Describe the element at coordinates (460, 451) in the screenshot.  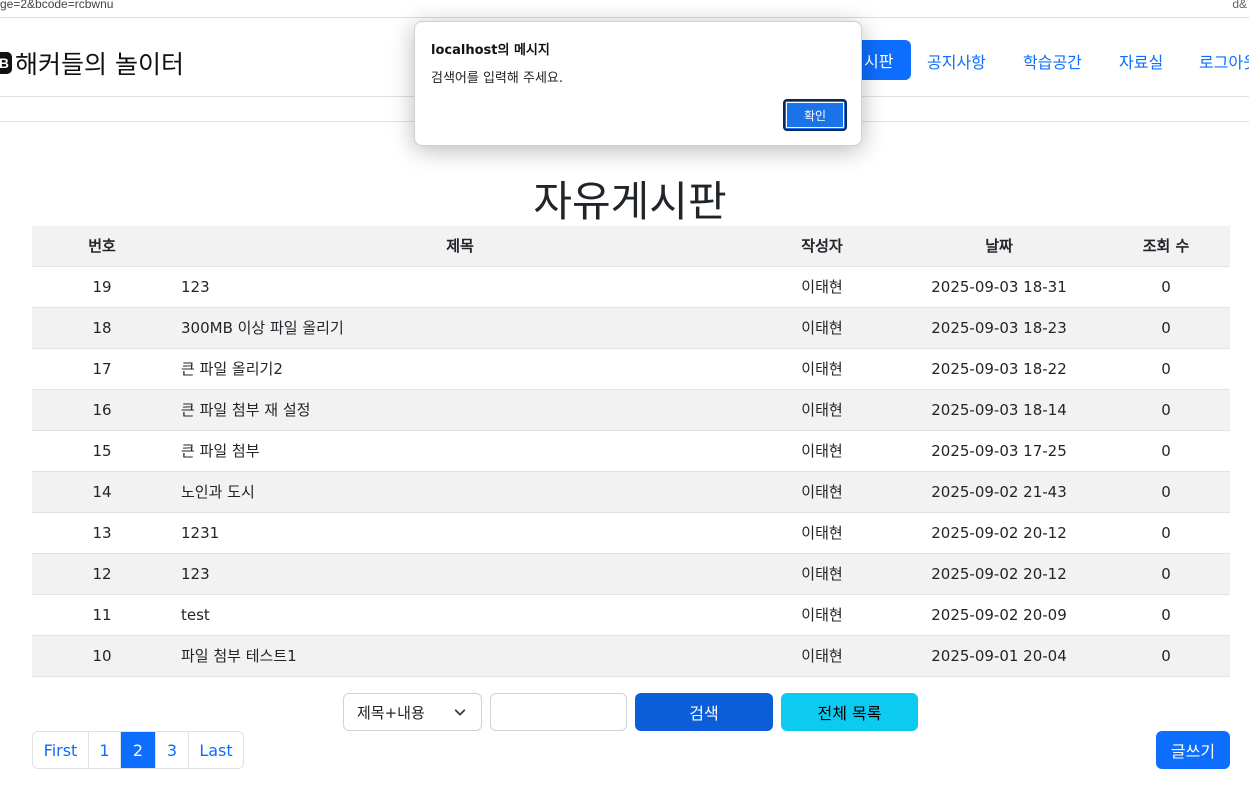
I see `row-title-link: 큰 파일 첨부` at that location.